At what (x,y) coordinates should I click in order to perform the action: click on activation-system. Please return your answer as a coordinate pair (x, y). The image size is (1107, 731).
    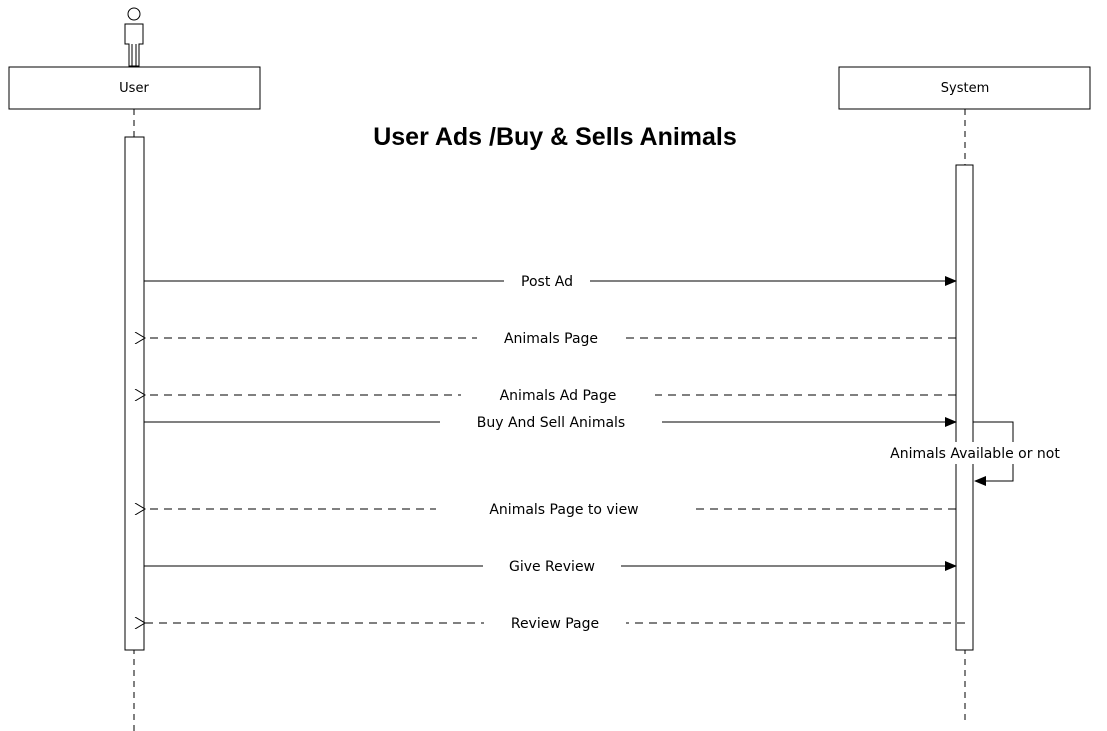
    Looking at the image, I should click on (964, 407).